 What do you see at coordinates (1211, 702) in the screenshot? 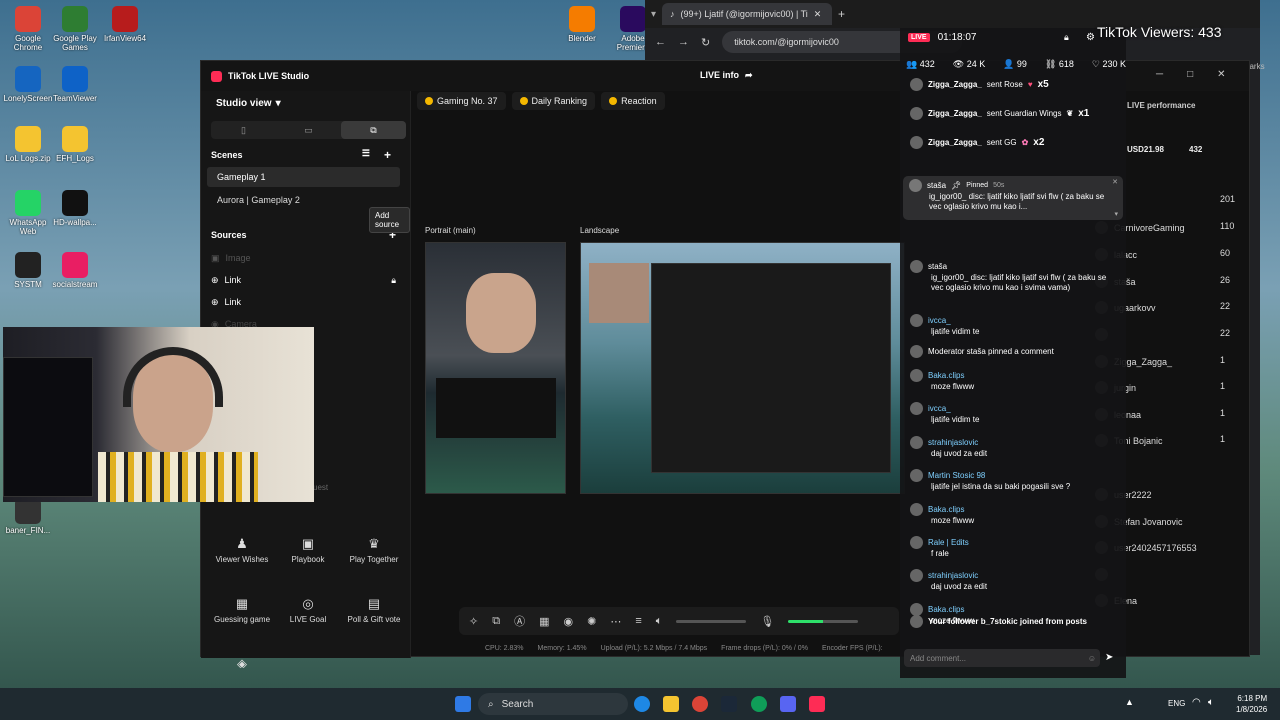
I see `volume-icon: 🔈︎` at bounding box center [1211, 702].